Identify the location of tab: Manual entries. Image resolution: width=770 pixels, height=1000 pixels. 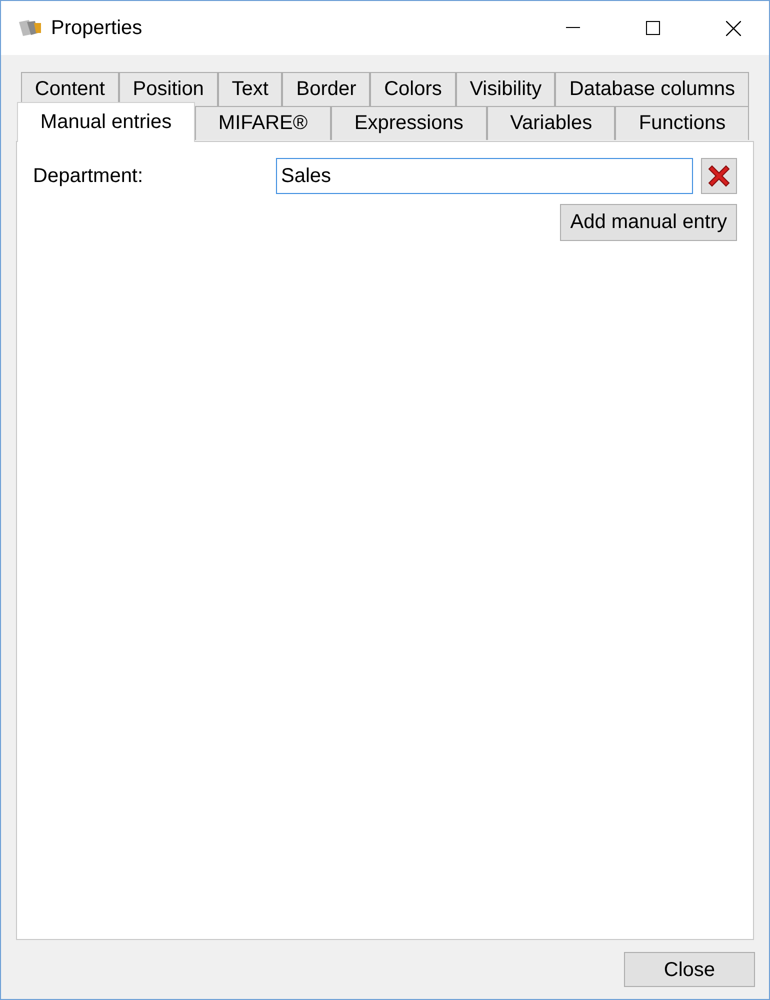
(106, 122).